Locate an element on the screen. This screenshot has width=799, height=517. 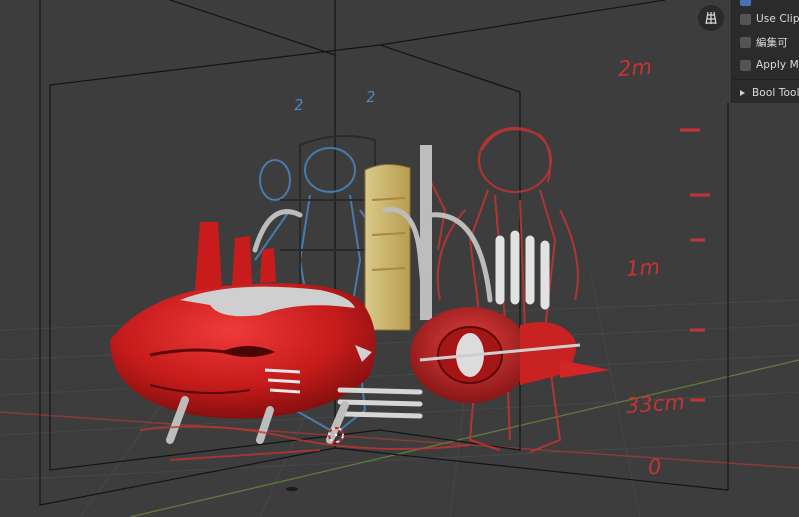
scale-label-0: 0 is located at coordinates (655, 467).